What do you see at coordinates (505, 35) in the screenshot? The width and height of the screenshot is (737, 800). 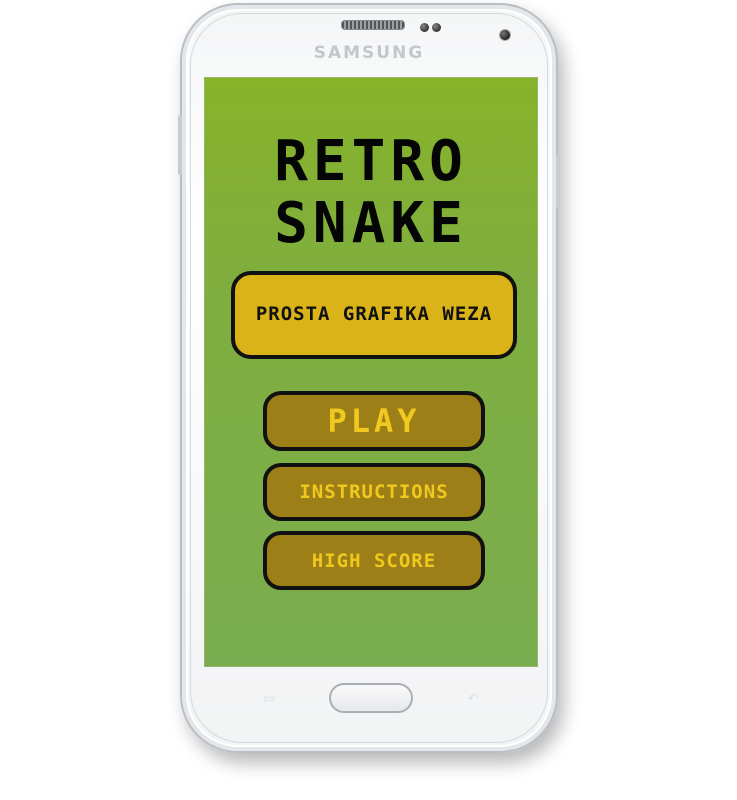 I see `front-camera-icon` at bounding box center [505, 35].